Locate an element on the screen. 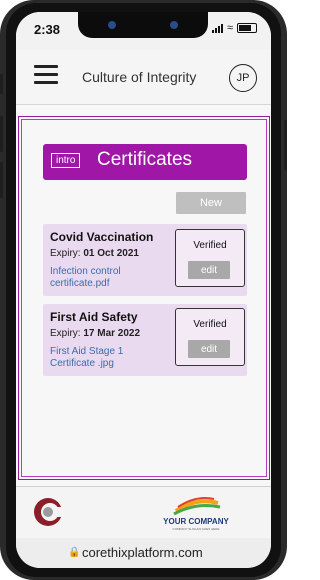 The width and height of the screenshot is (320, 580). expiry-date: 17 Mar 2022 is located at coordinates (112, 333).